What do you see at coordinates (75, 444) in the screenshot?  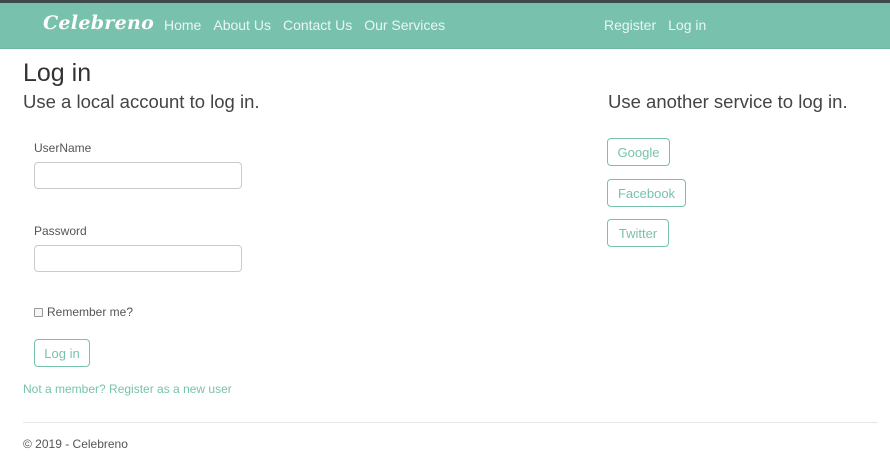 I see `footer-copyright: © 2019 - Celebreno` at bounding box center [75, 444].